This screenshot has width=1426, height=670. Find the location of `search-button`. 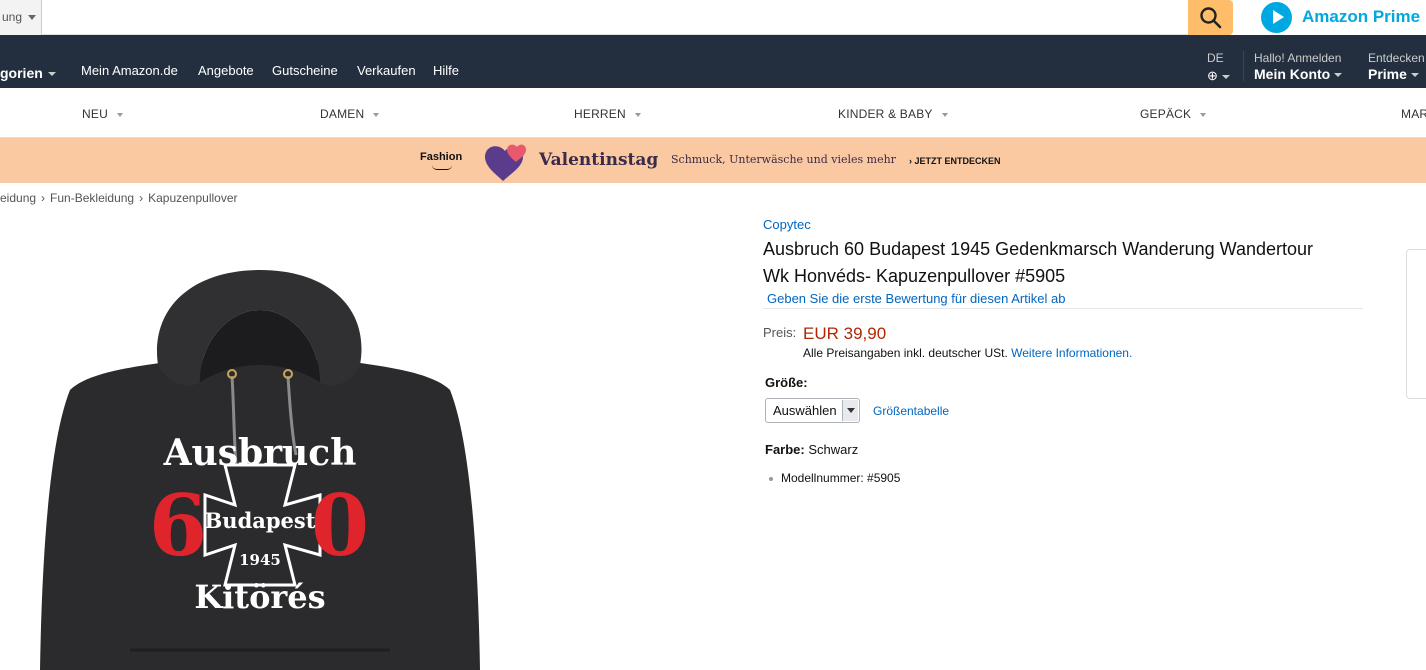

search-button is located at coordinates (1210, 17).